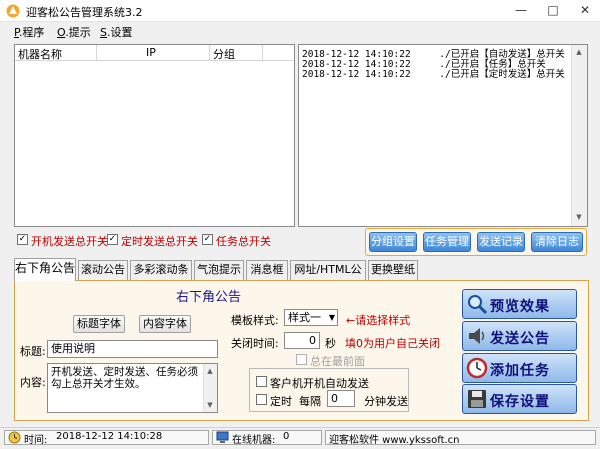  I want to click on send-notice-button: 发送公告, so click(519, 336).